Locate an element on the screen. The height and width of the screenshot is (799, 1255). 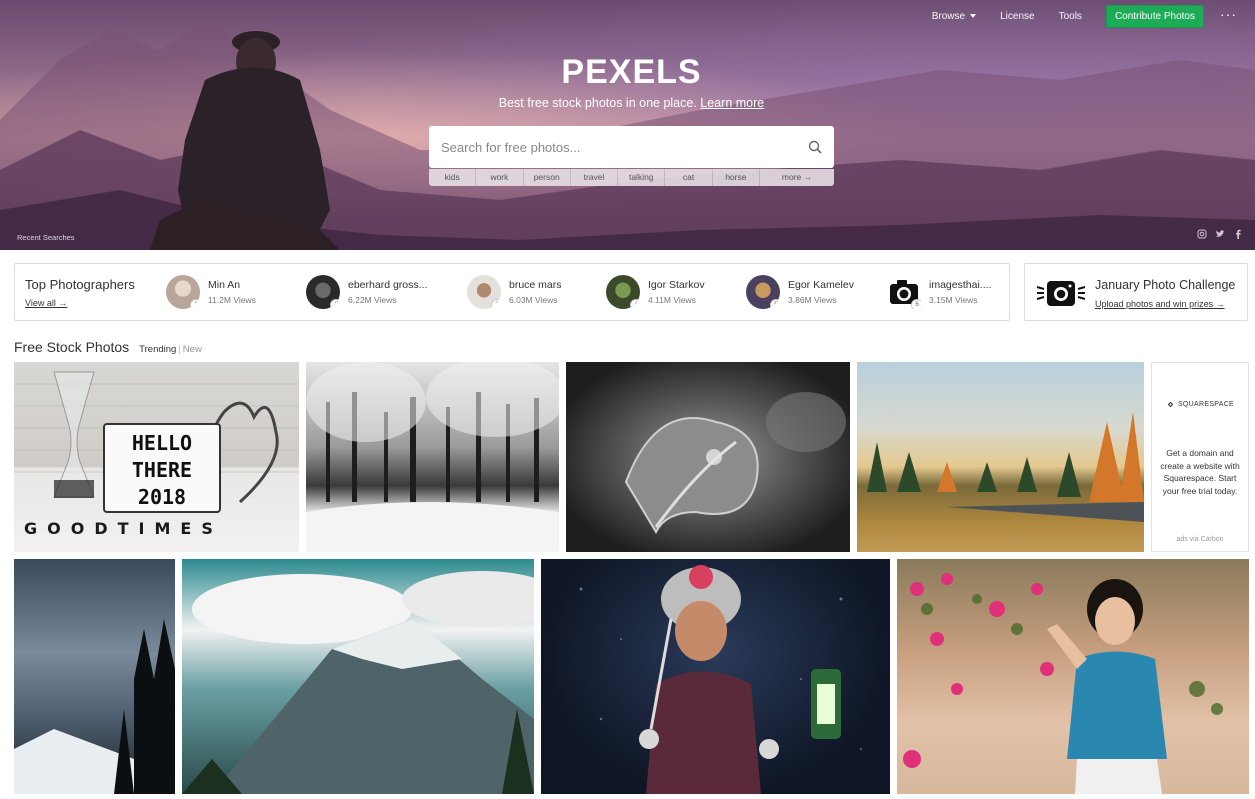
photographer-item: 4 Igor Starkov 4.11M Views is located at coordinates (655, 292).